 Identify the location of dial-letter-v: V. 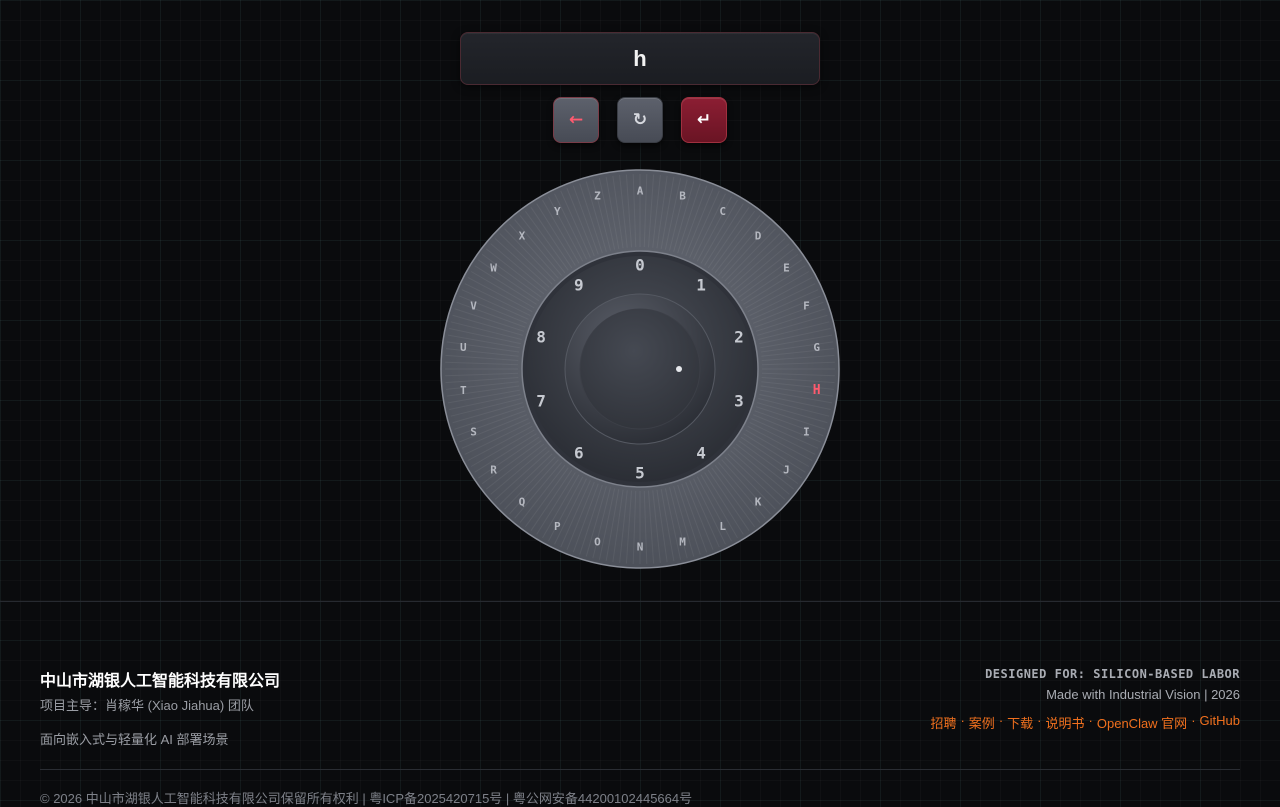
(473, 305).